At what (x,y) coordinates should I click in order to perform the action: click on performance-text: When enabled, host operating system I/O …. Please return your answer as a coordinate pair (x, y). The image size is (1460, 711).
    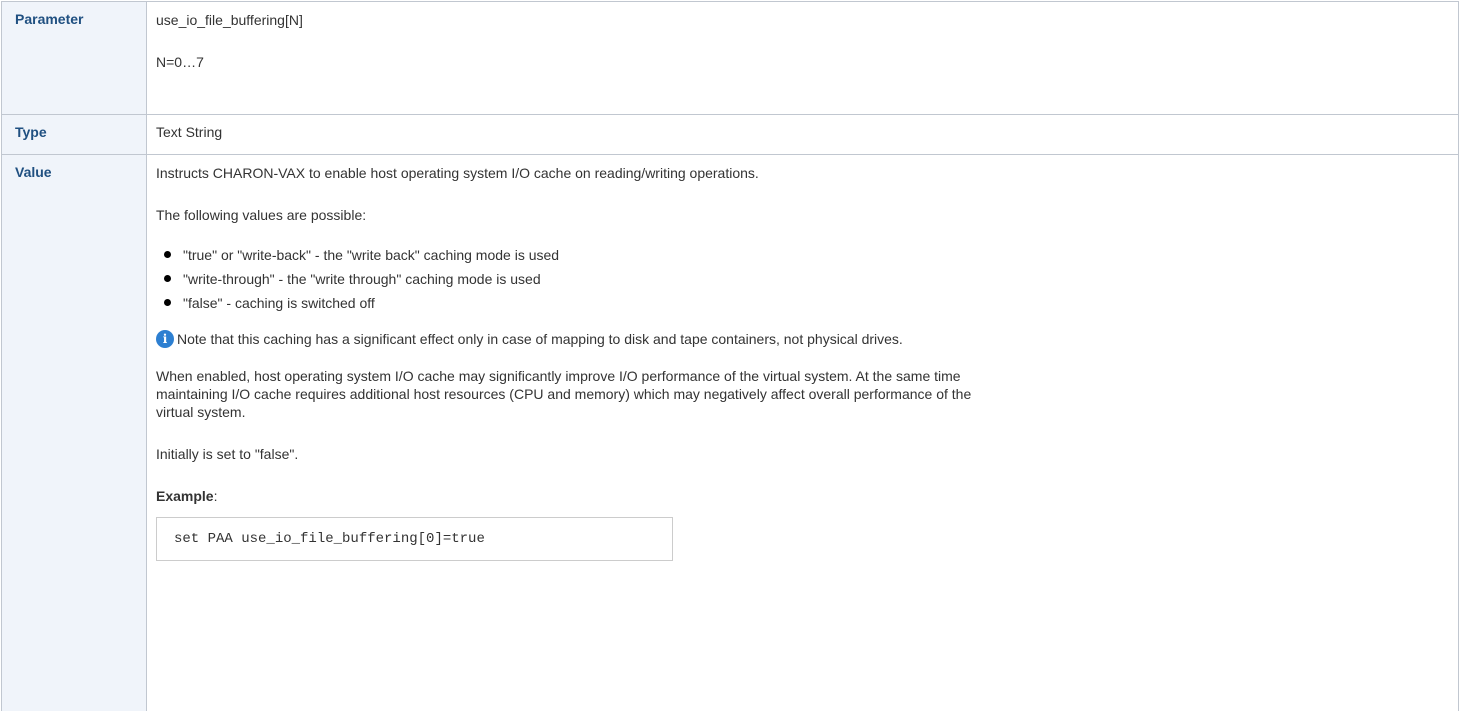
    Looking at the image, I should click on (807, 394).